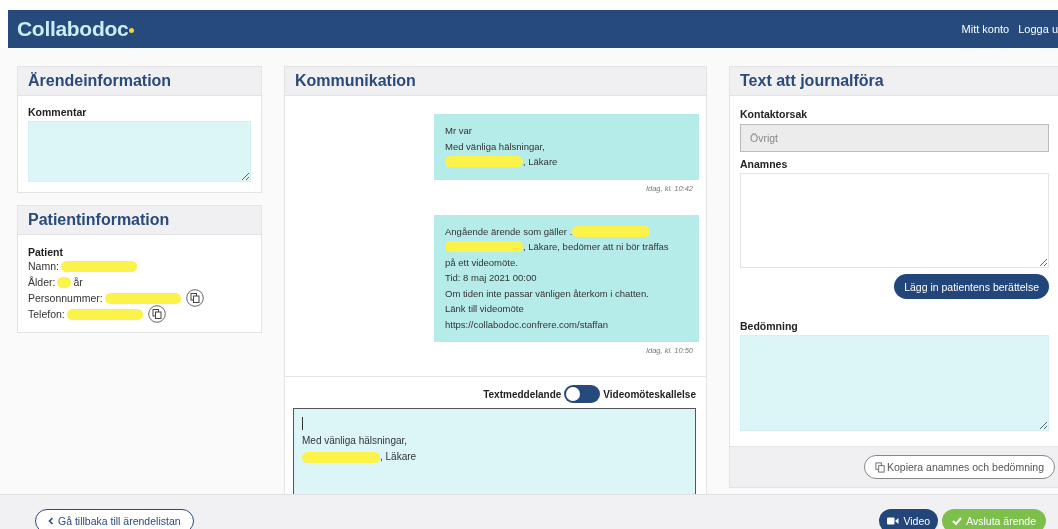  What do you see at coordinates (65, 298) in the screenshot?
I see `field-label: Personnummer:` at bounding box center [65, 298].